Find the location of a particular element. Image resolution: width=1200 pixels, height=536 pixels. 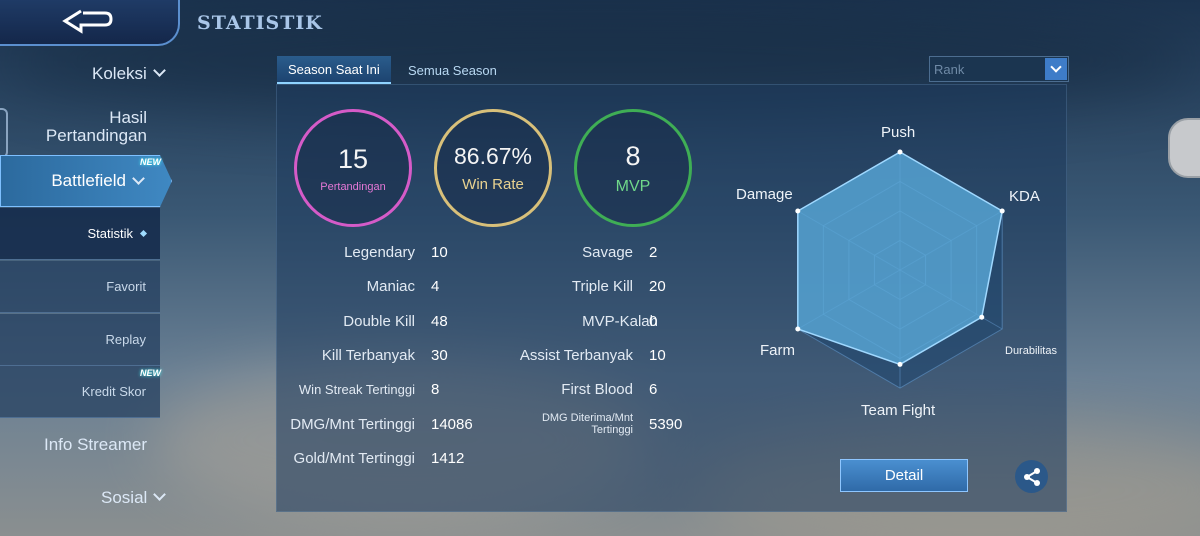

stat-label: Savage is located at coordinates (607, 252).